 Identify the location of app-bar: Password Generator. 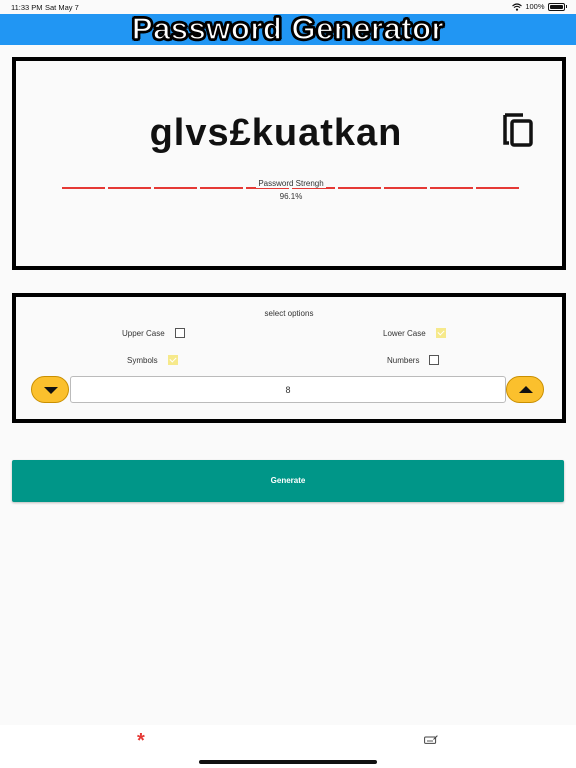
(288, 28).